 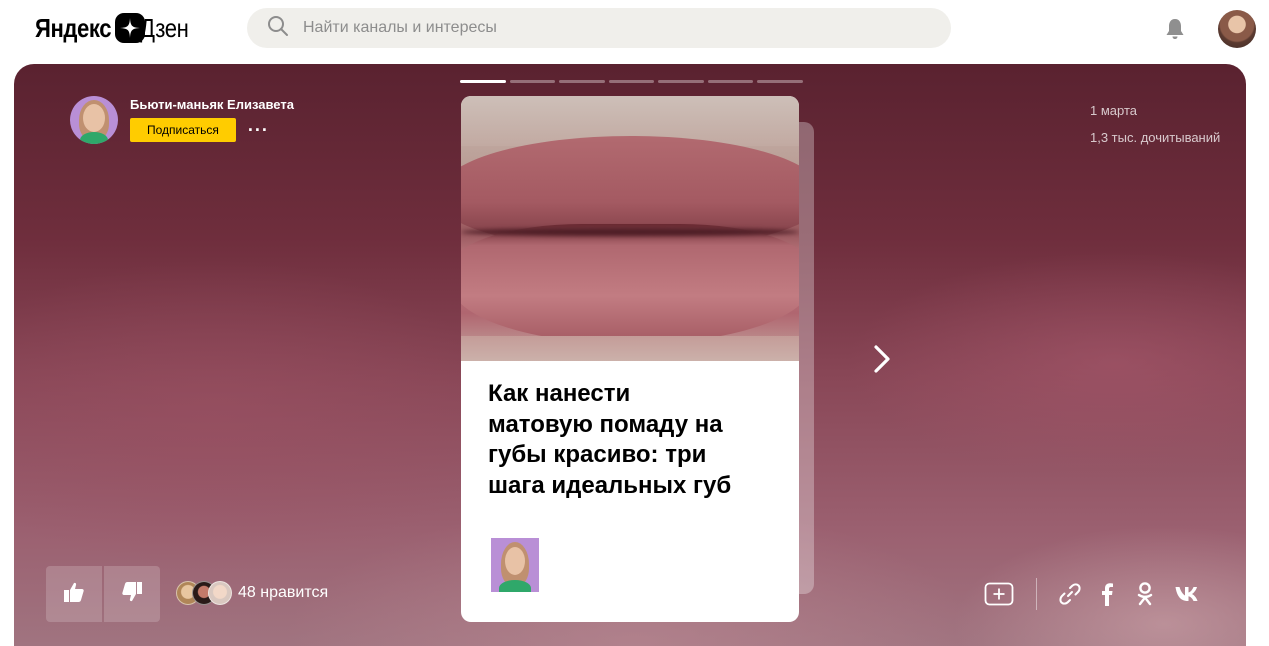 I want to click on search-icon, so click(x=278, y=28).